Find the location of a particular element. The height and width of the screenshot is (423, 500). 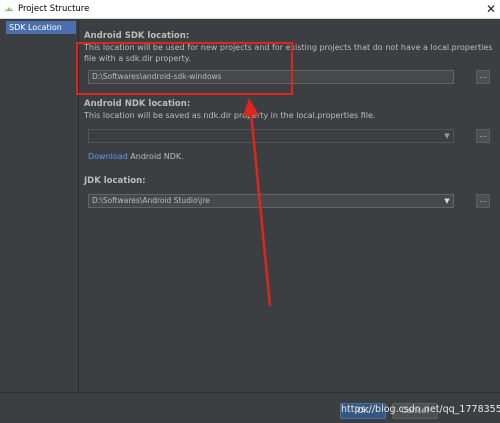

title-bar: Project Structure ✕ is located at coordinates (250, 9).